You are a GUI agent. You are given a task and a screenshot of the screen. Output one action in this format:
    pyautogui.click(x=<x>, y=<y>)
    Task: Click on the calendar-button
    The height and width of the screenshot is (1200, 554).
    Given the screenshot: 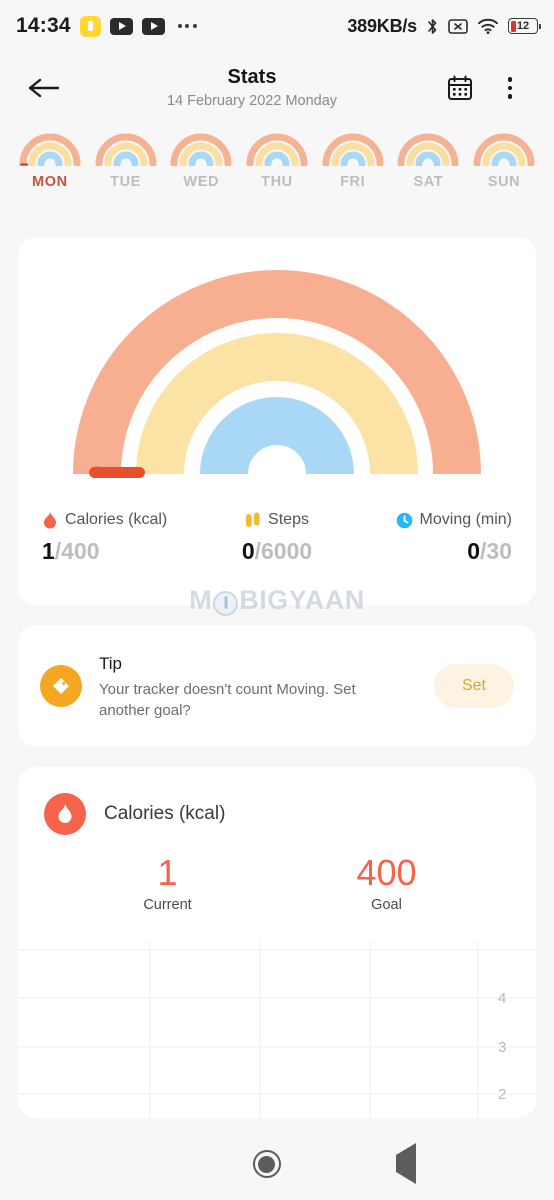 What is the action you would take?
    pyautogui.click(x=460, y=88)
    